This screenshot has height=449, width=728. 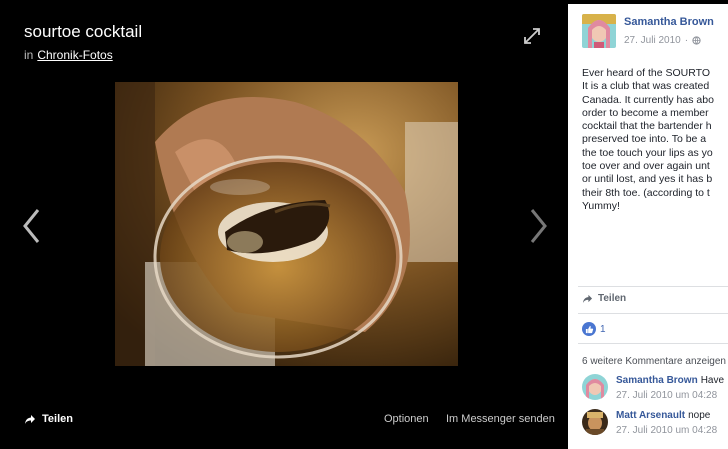 What do you see at coordinates (406, 419) in the screenshot?
I see `options-link: Optionen` at bounding box center [406, 419].